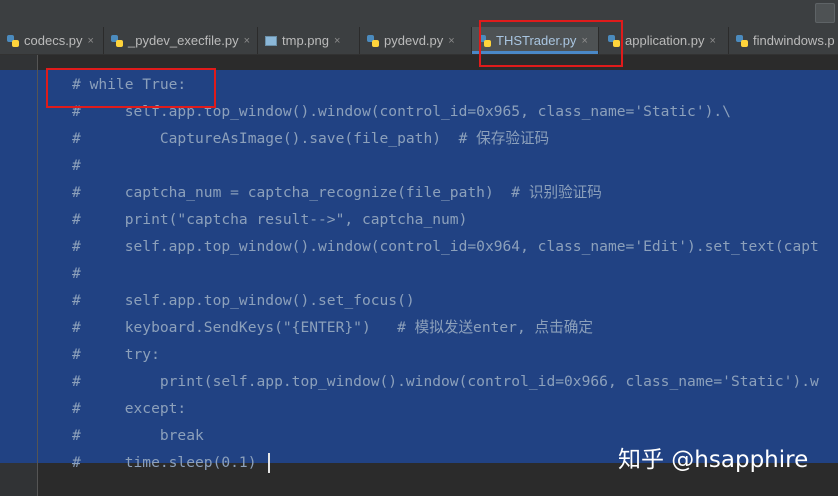 This screenshot has width=838, height=496. Describe the element at coordinates (665, 40) in the screenshot. I see `tab-label: application.py` at that location.